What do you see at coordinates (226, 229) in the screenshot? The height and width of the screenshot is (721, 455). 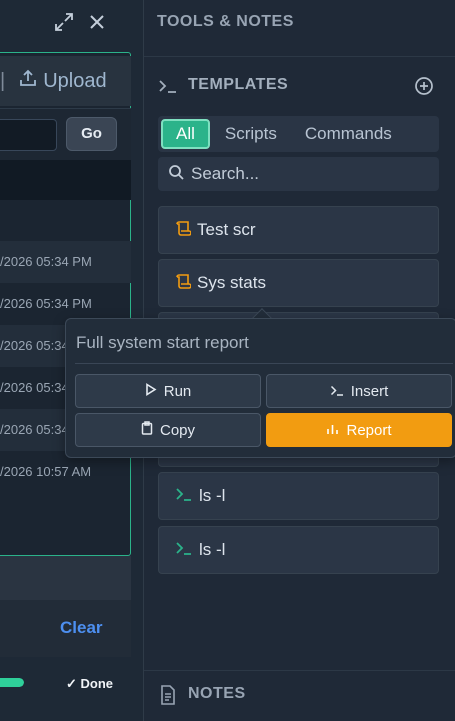 I see `template-label: Test scr` at bounding box center [226, 229].